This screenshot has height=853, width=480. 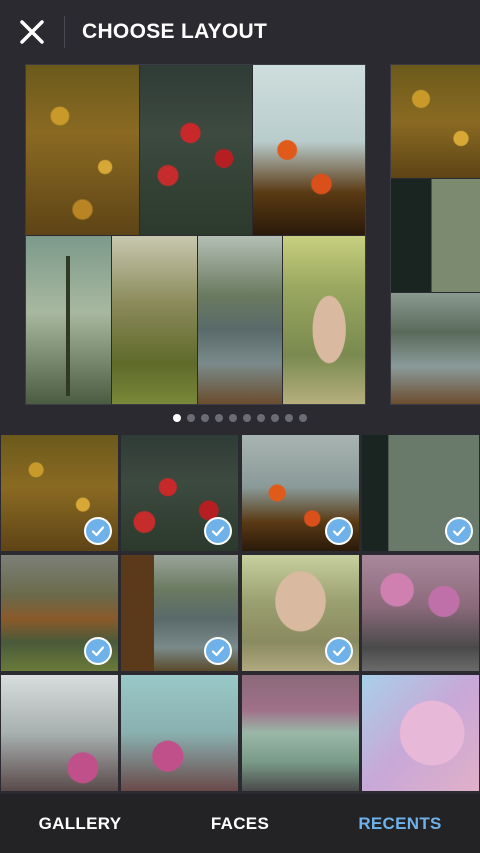 I want to click on page-title: CHOOSE LAYOUT, so click(x=175, y=31).